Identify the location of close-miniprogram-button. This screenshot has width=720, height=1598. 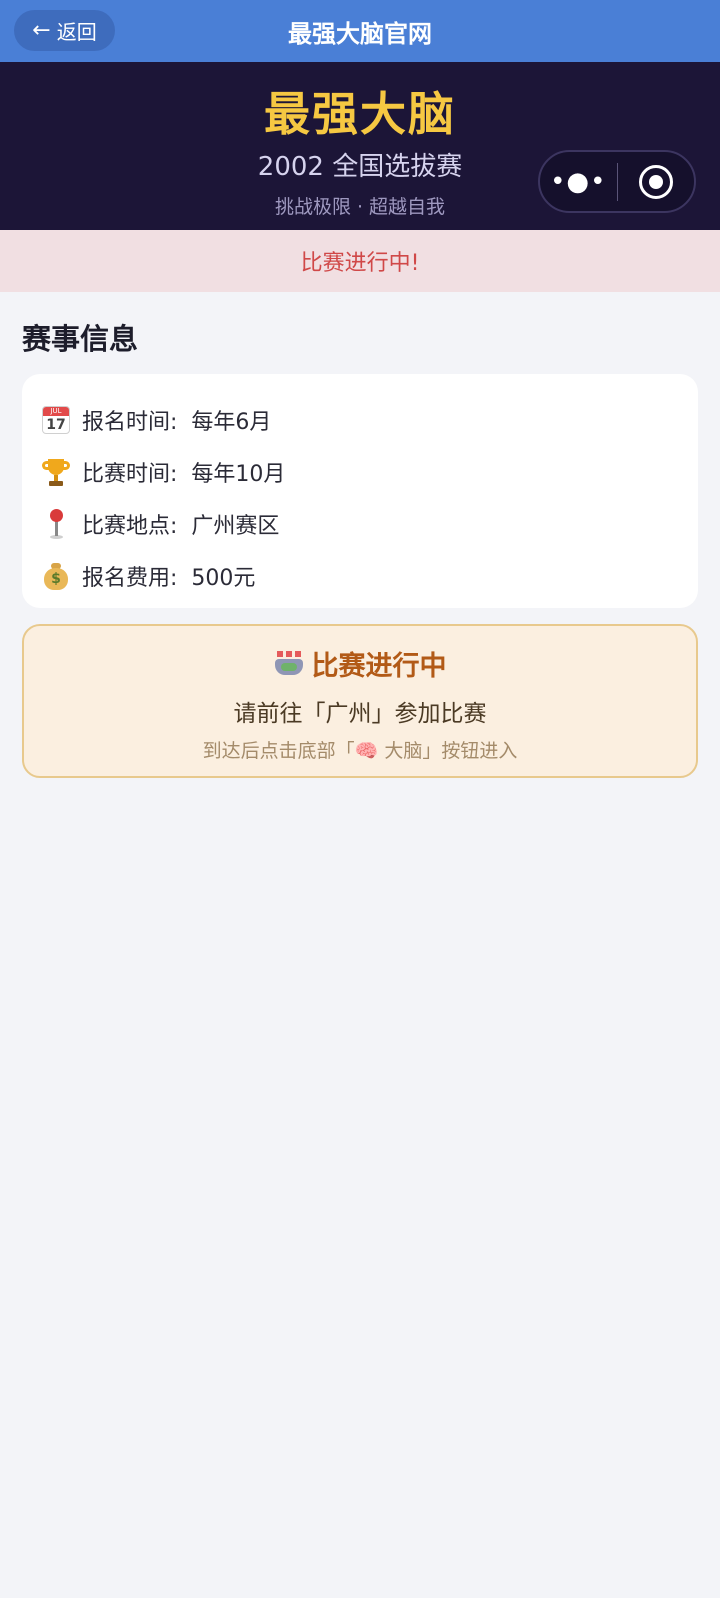
(656, 181).